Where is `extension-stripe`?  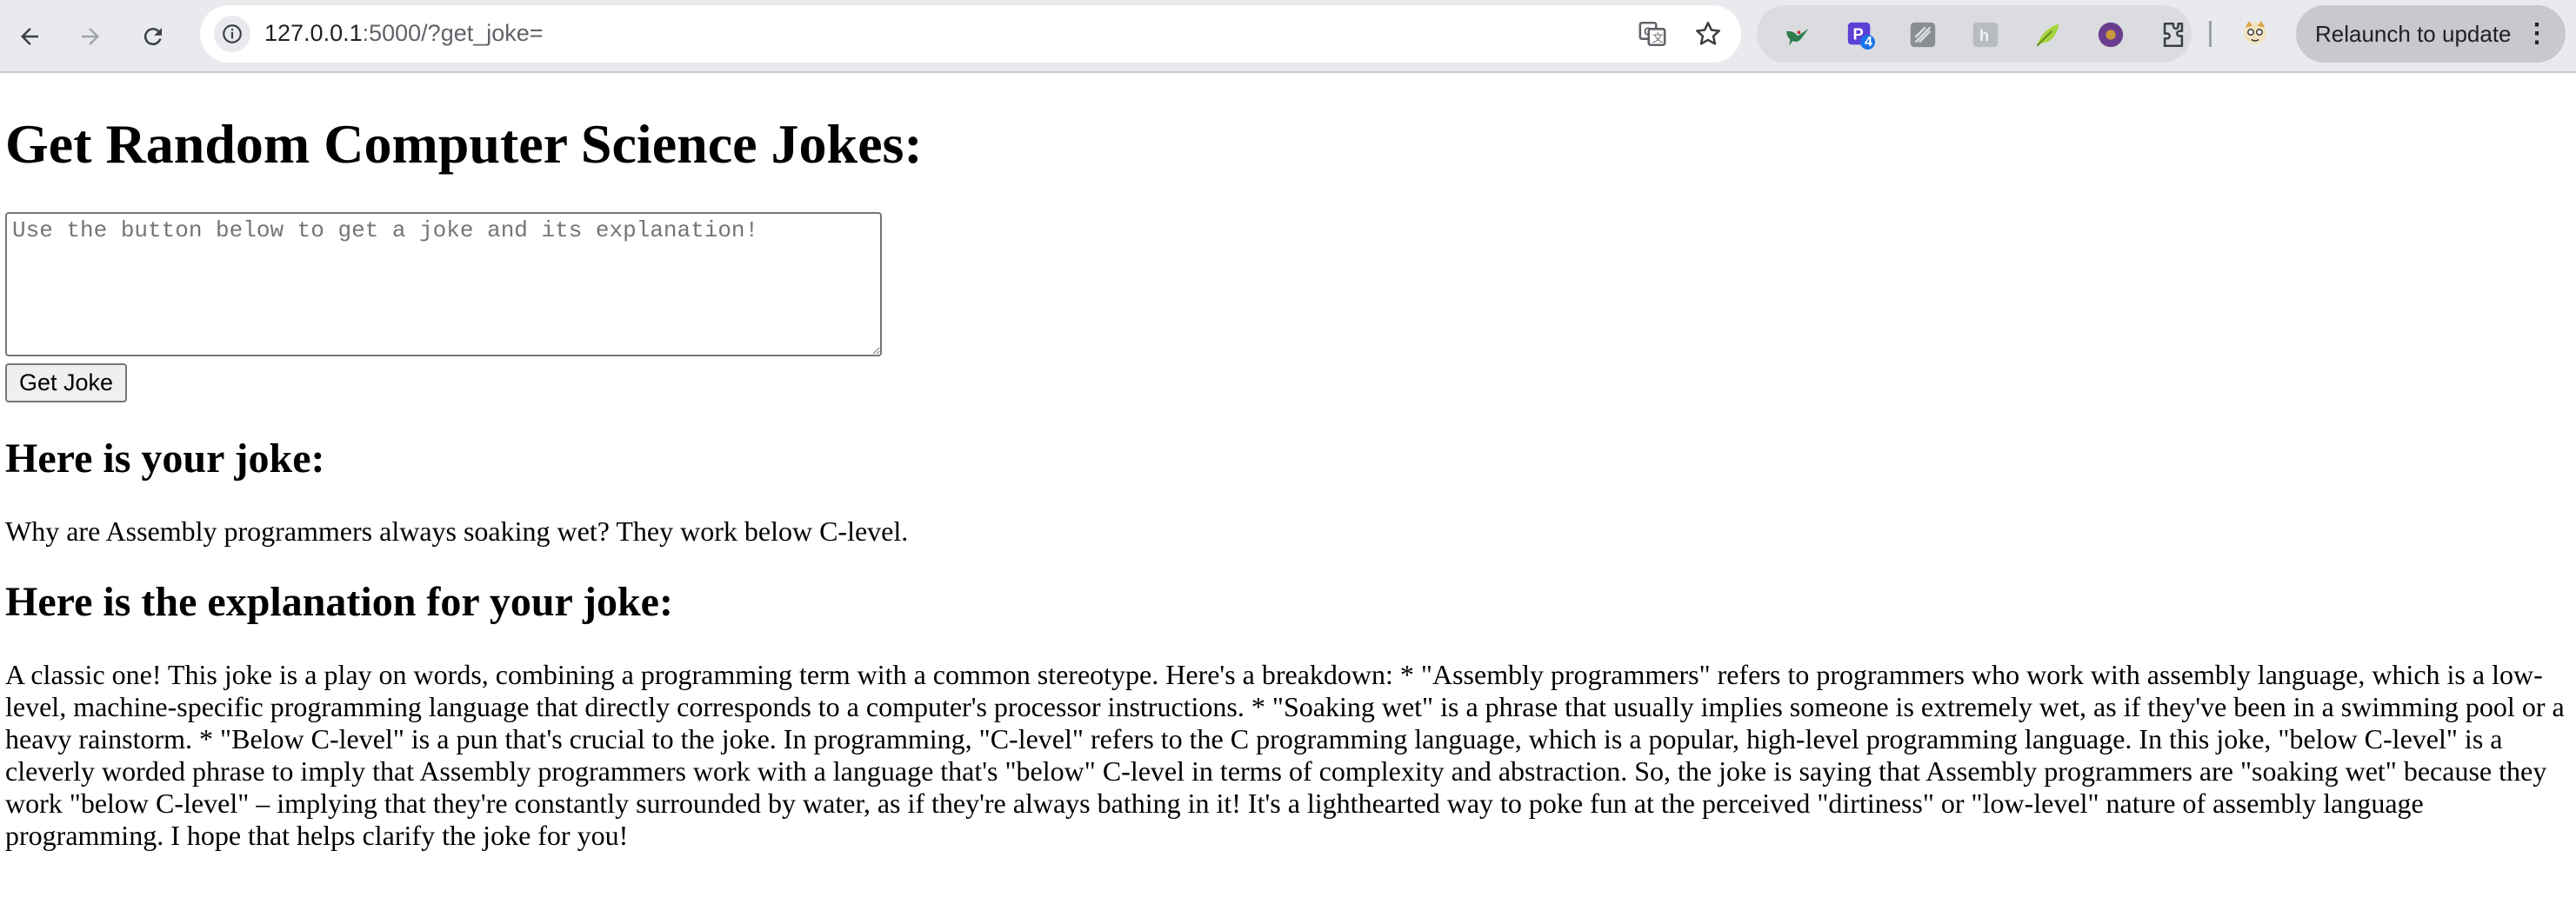
extension-stripe is located at coordinates (1923, 35).